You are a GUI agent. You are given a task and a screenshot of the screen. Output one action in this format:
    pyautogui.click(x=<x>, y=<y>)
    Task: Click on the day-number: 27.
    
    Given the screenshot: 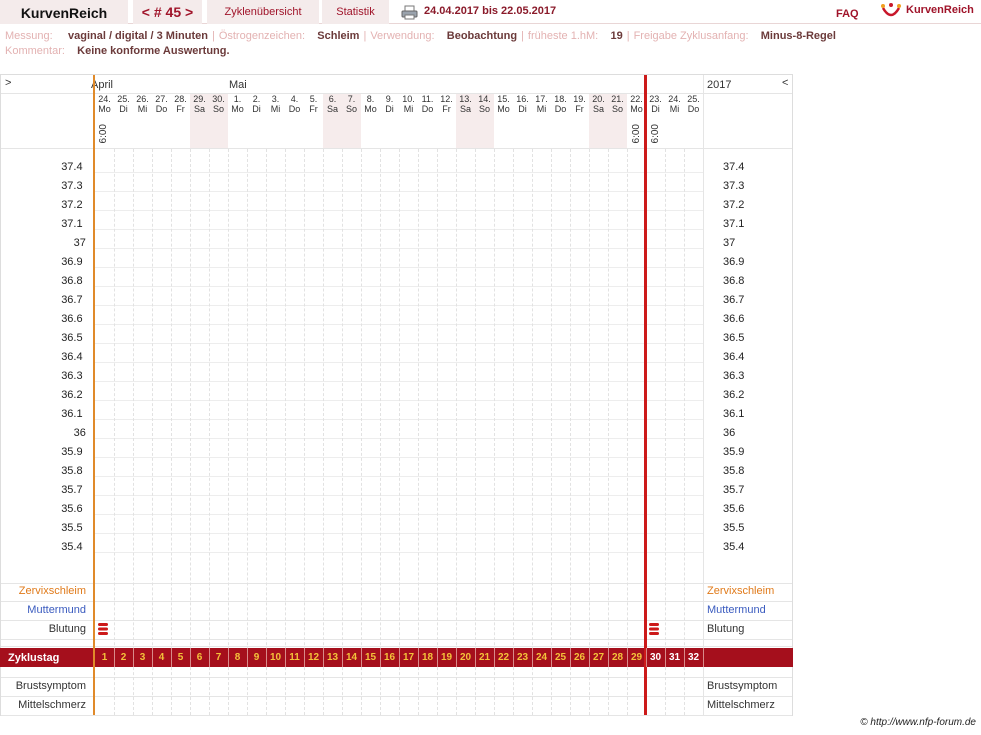 What is the action you would take?
    pyautogui.click(x=161, y=99)
    